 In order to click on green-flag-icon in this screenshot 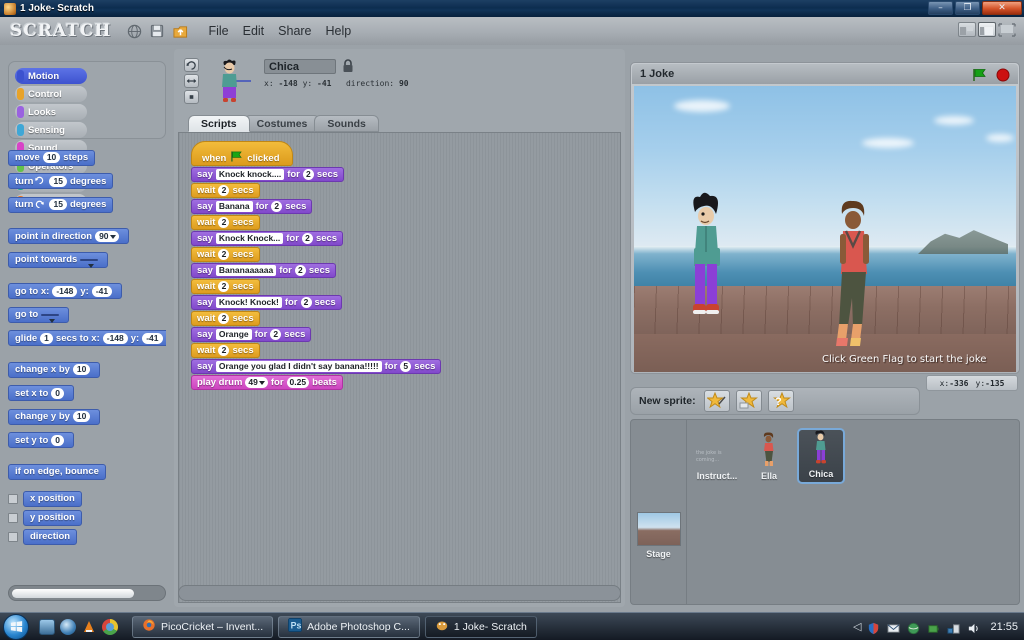, I will do `click(980, 76)`.